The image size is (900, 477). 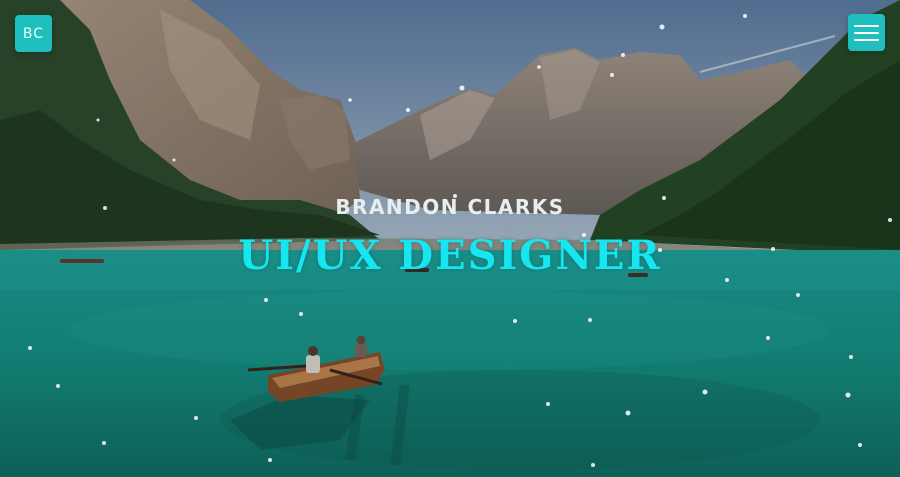 I want to click on logo-text: BC, so click(x=33, y=33).